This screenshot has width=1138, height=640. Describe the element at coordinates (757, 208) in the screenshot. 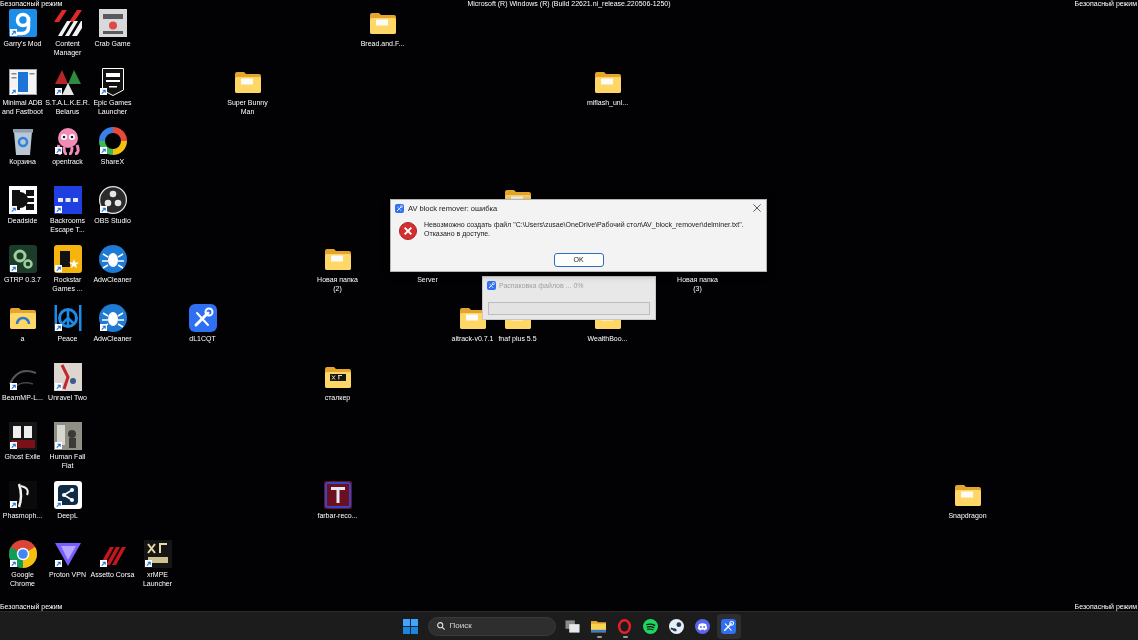

I see `close-icon` at that location.